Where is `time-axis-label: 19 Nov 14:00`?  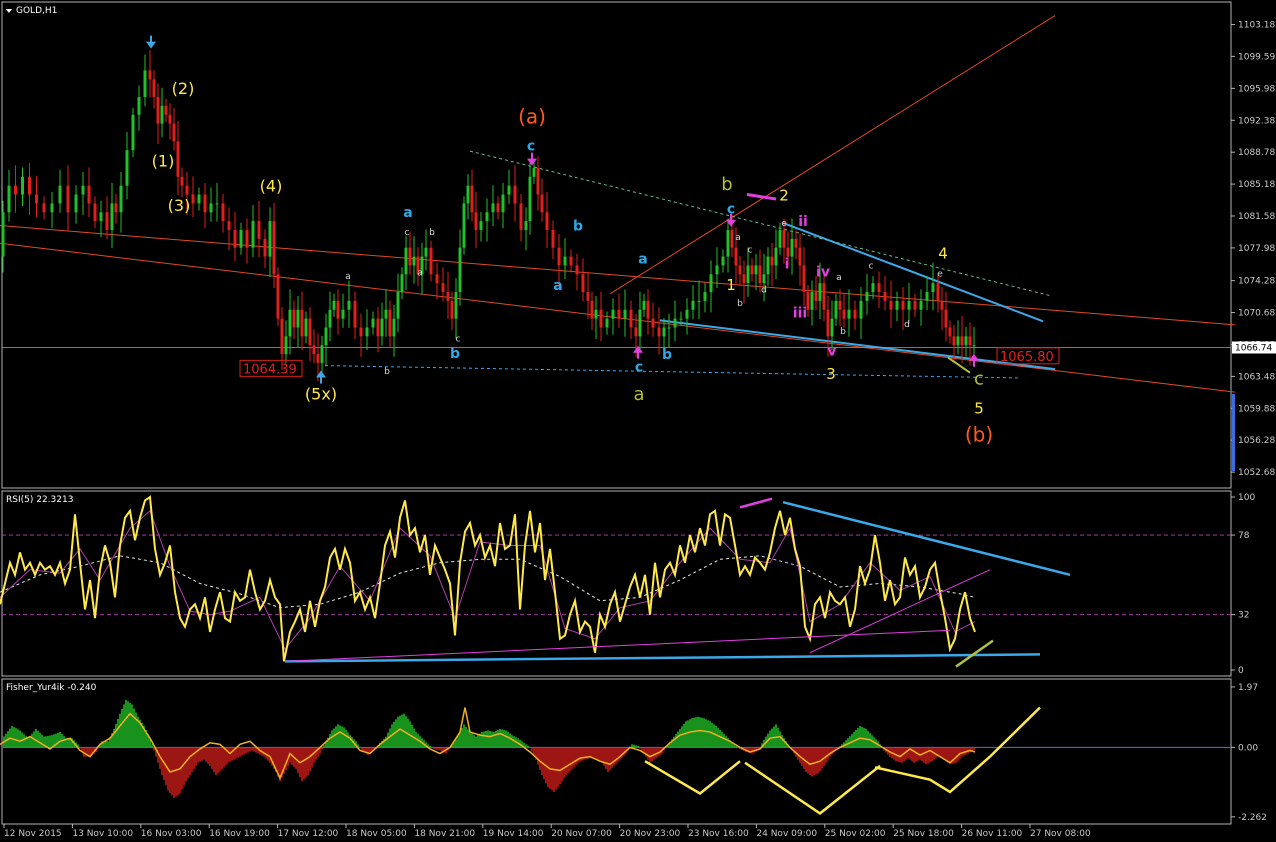 time-axis-label: 19 Nov 14:00 is located at coordinates (513, 834).